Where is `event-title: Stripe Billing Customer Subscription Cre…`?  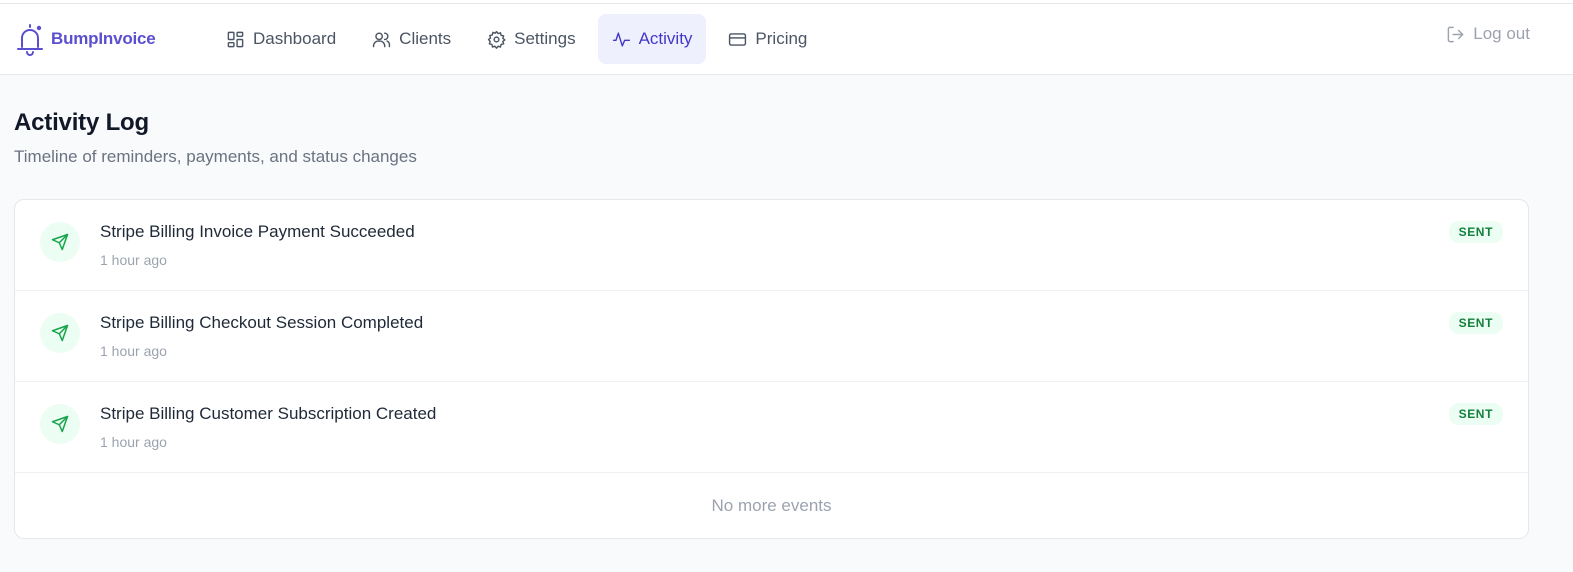
event-title: Stripe Billing Customer Subscription Cre… is located at coordinates (268, 413).